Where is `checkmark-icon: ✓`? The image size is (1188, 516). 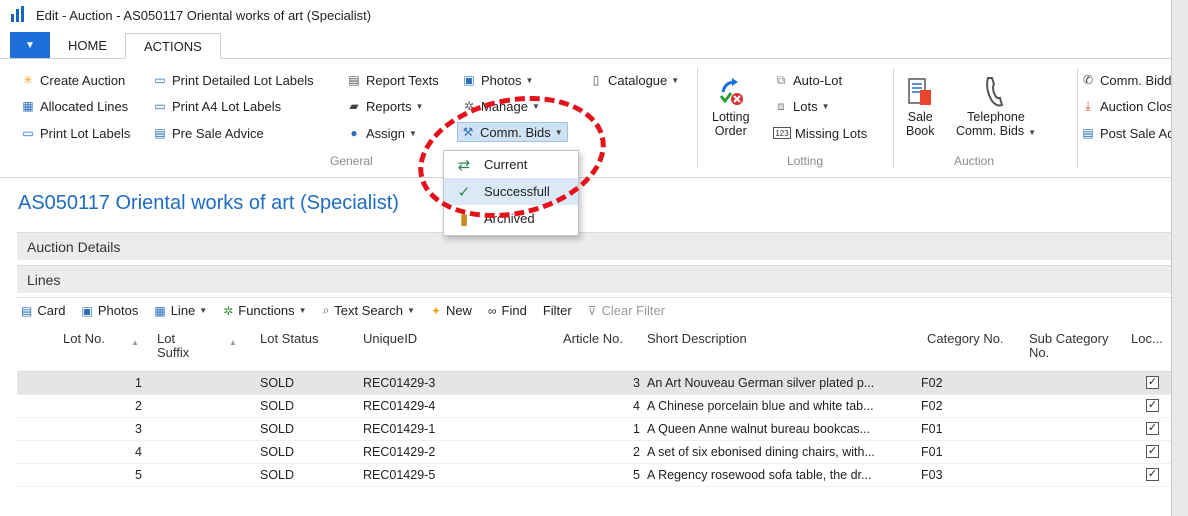
checkmark-icon: ✓ is located at coordinates (464, 192).